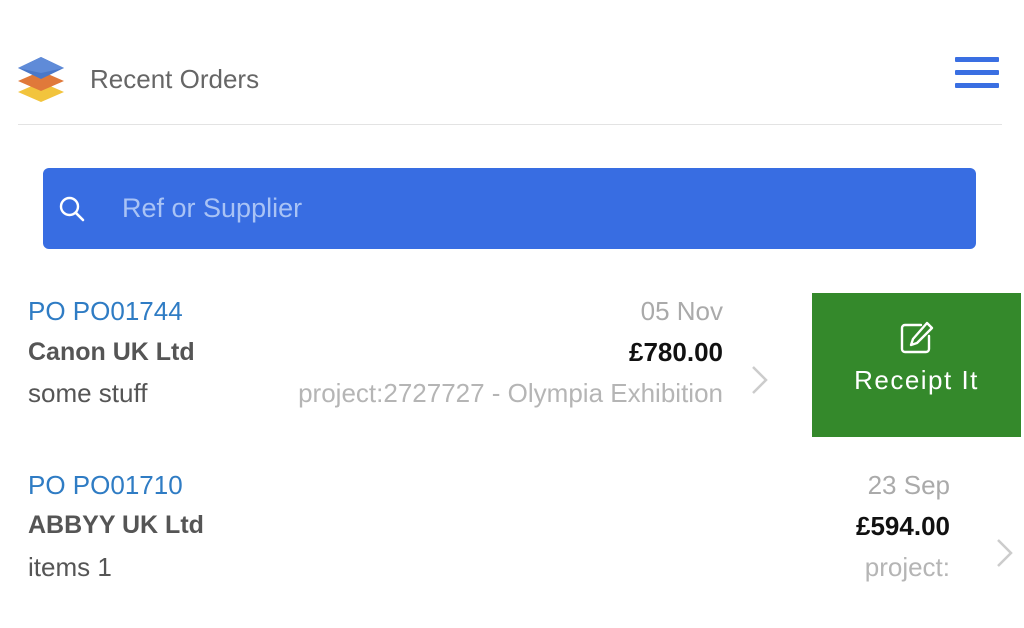  Describe the element at coordinates (977, 73) in the screenshot. I see `hamburger-menu-icon` at that location.